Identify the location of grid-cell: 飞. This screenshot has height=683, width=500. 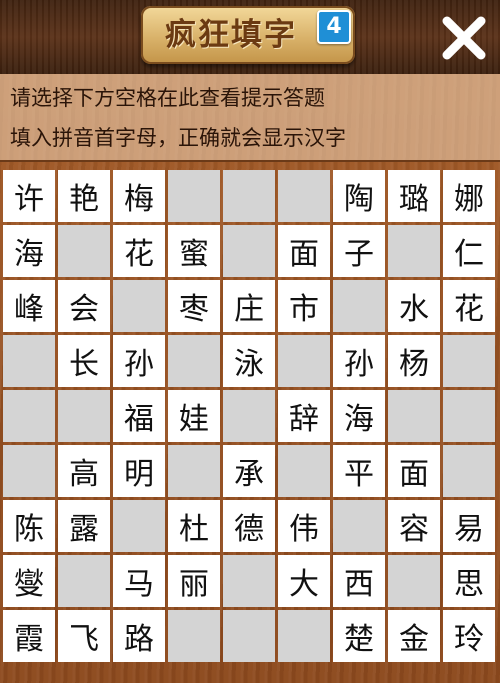
(84, 636).